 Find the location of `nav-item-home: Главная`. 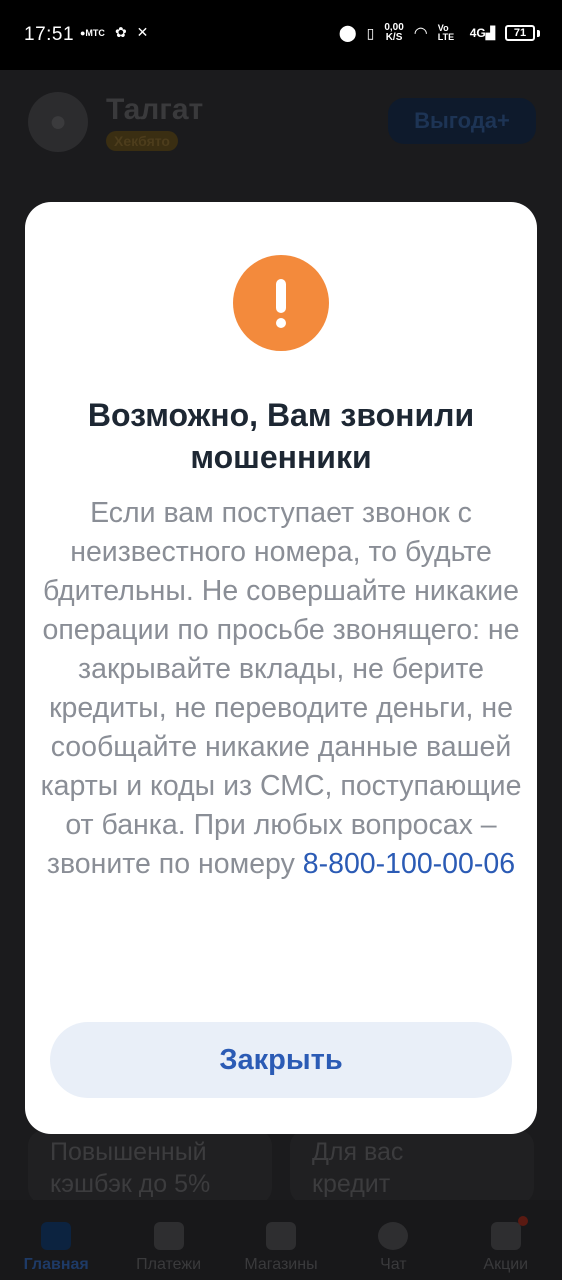

nav-item-home: Главная is located at coordinates (56, 1248).